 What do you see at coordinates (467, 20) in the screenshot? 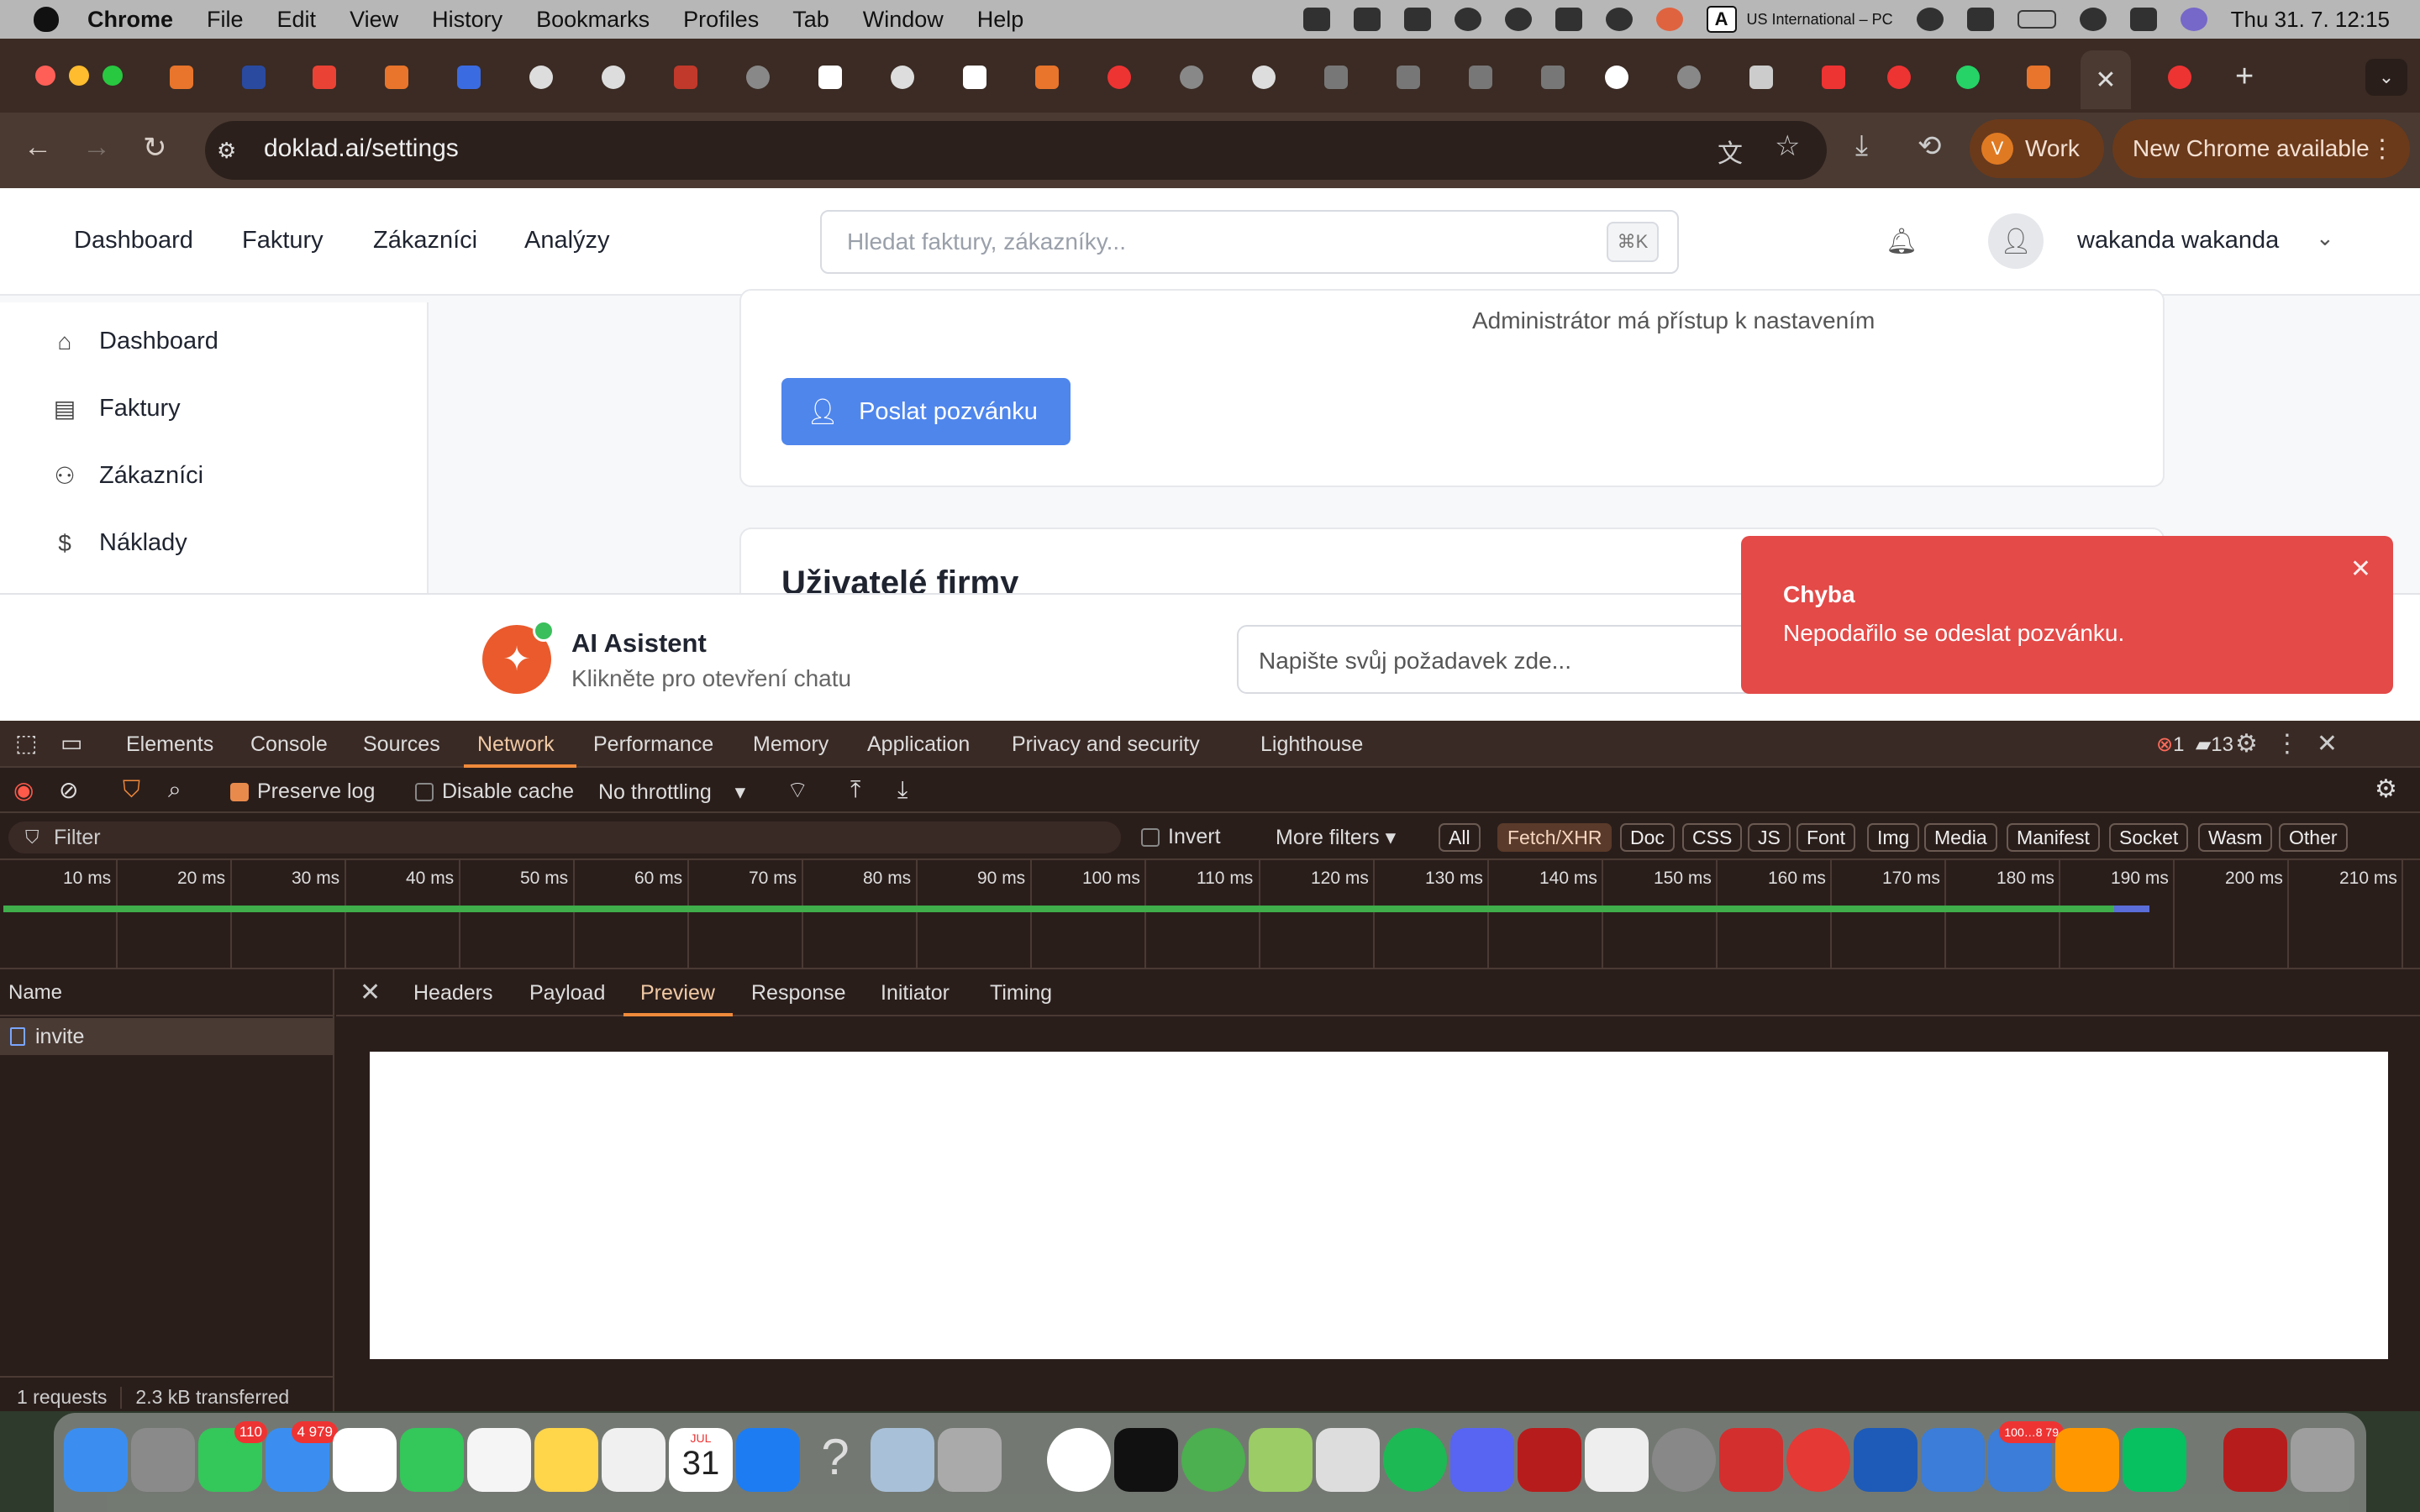
I see `menu-history: History` at bounding box center [467, 20].